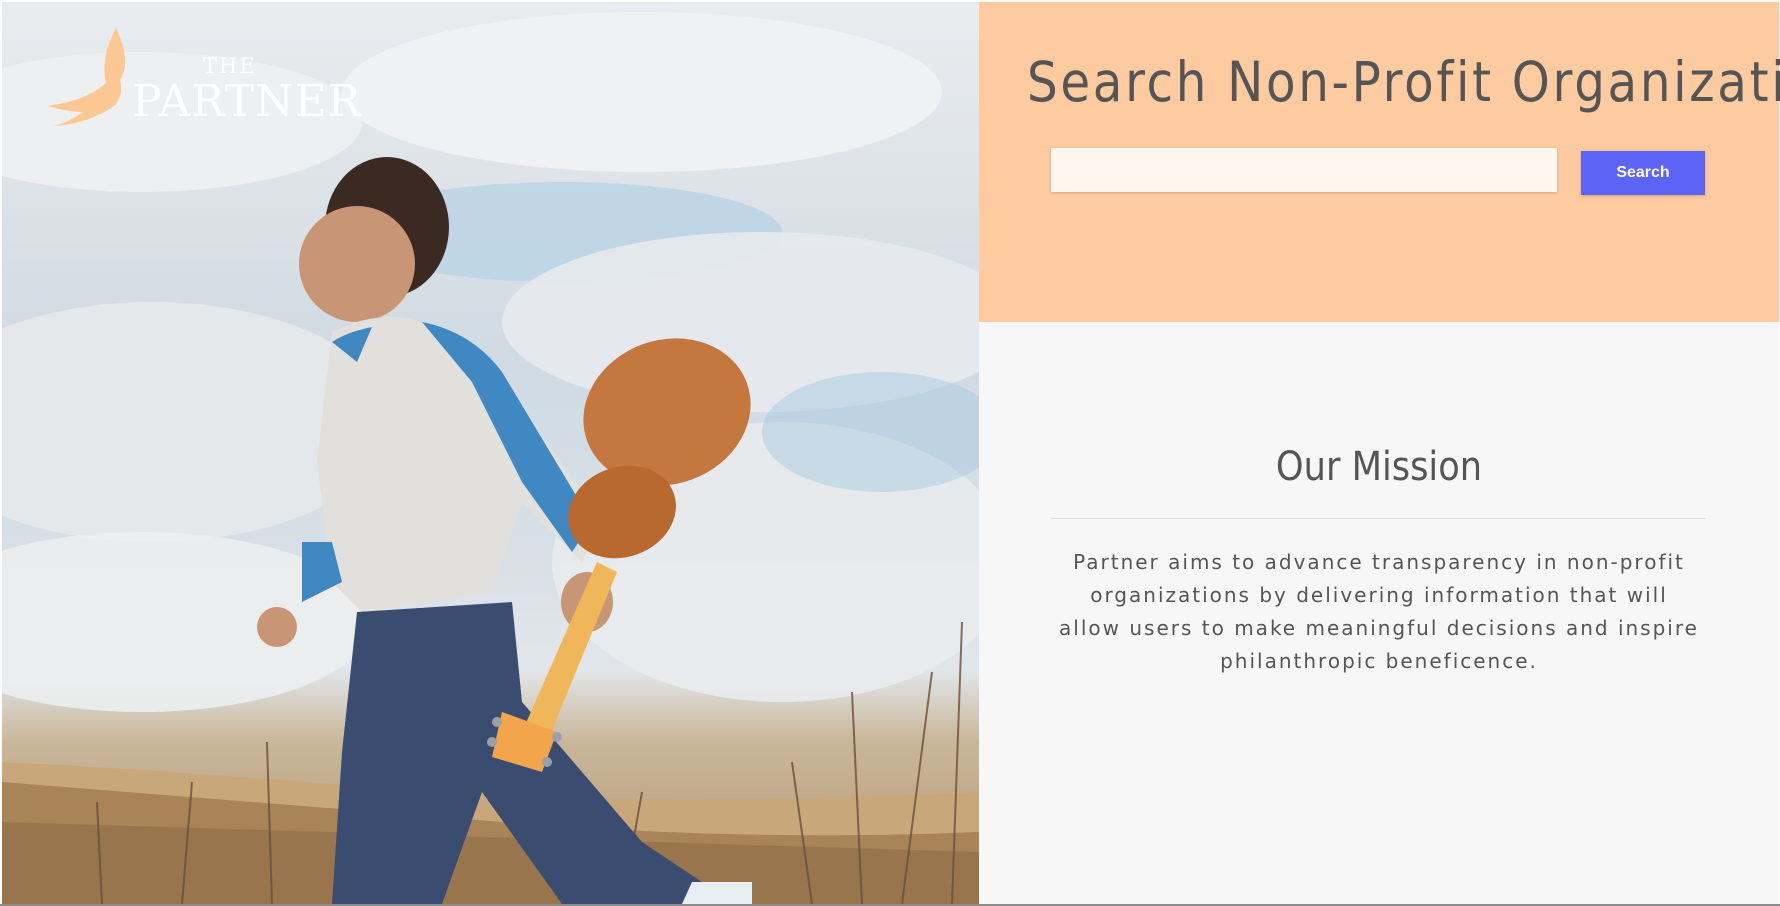 This screenshot has width=1780, height=906. Describe the element at coordinates (1304, 170) in the screenshot. I see `search-input` at that location.